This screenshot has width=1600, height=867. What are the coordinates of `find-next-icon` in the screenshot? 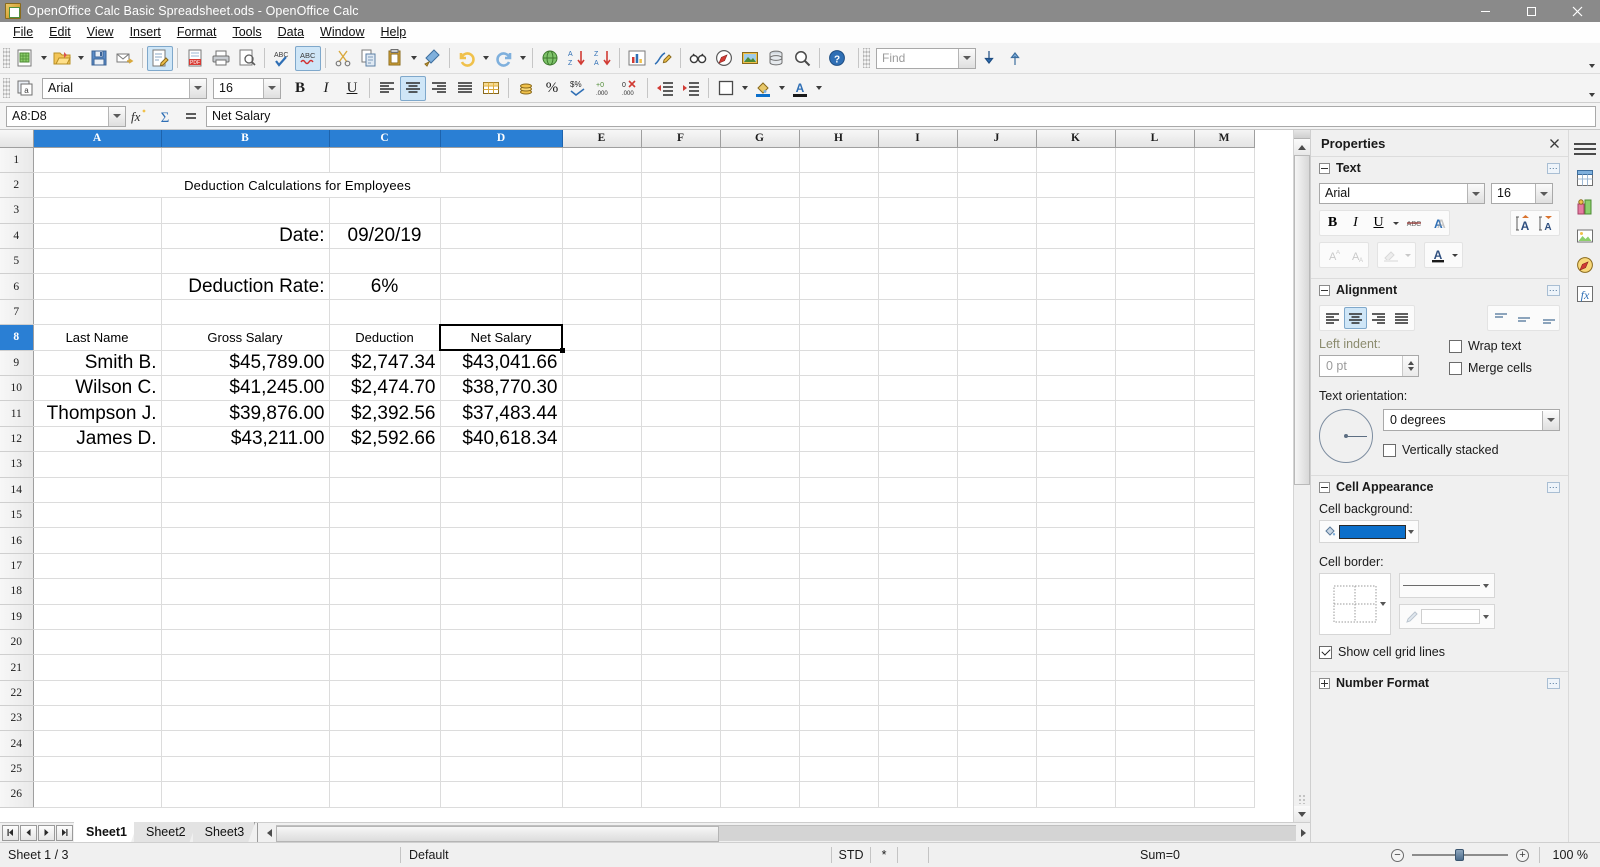 It's located at (989, 58).